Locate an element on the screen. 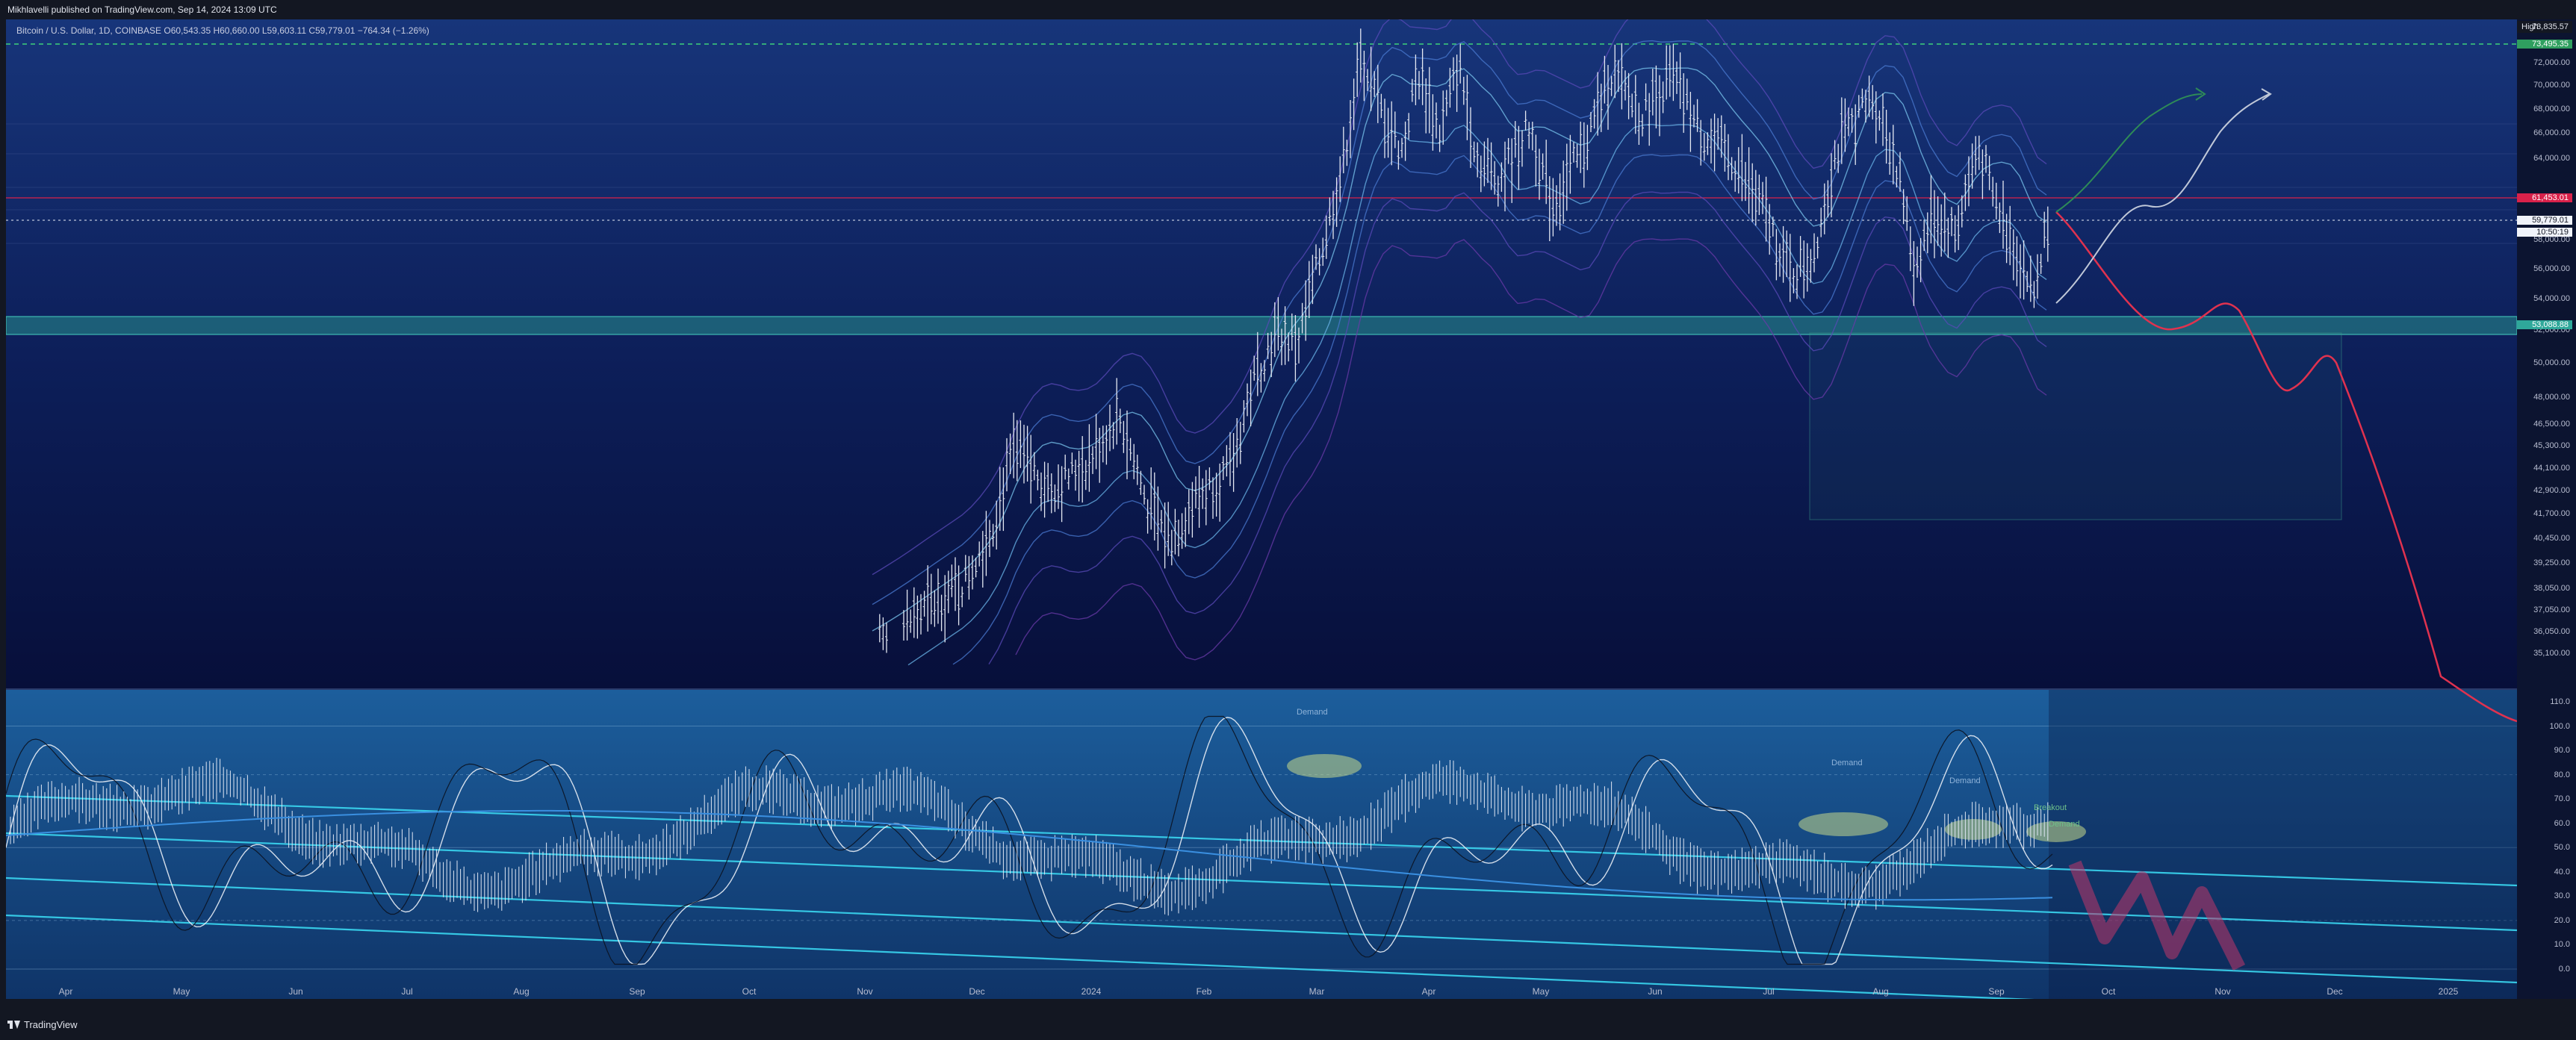 Image resolution: width=2576 pixels, height=1040 pixels. tradingview-logo: TradingView is located at coordinates (42, 1024).